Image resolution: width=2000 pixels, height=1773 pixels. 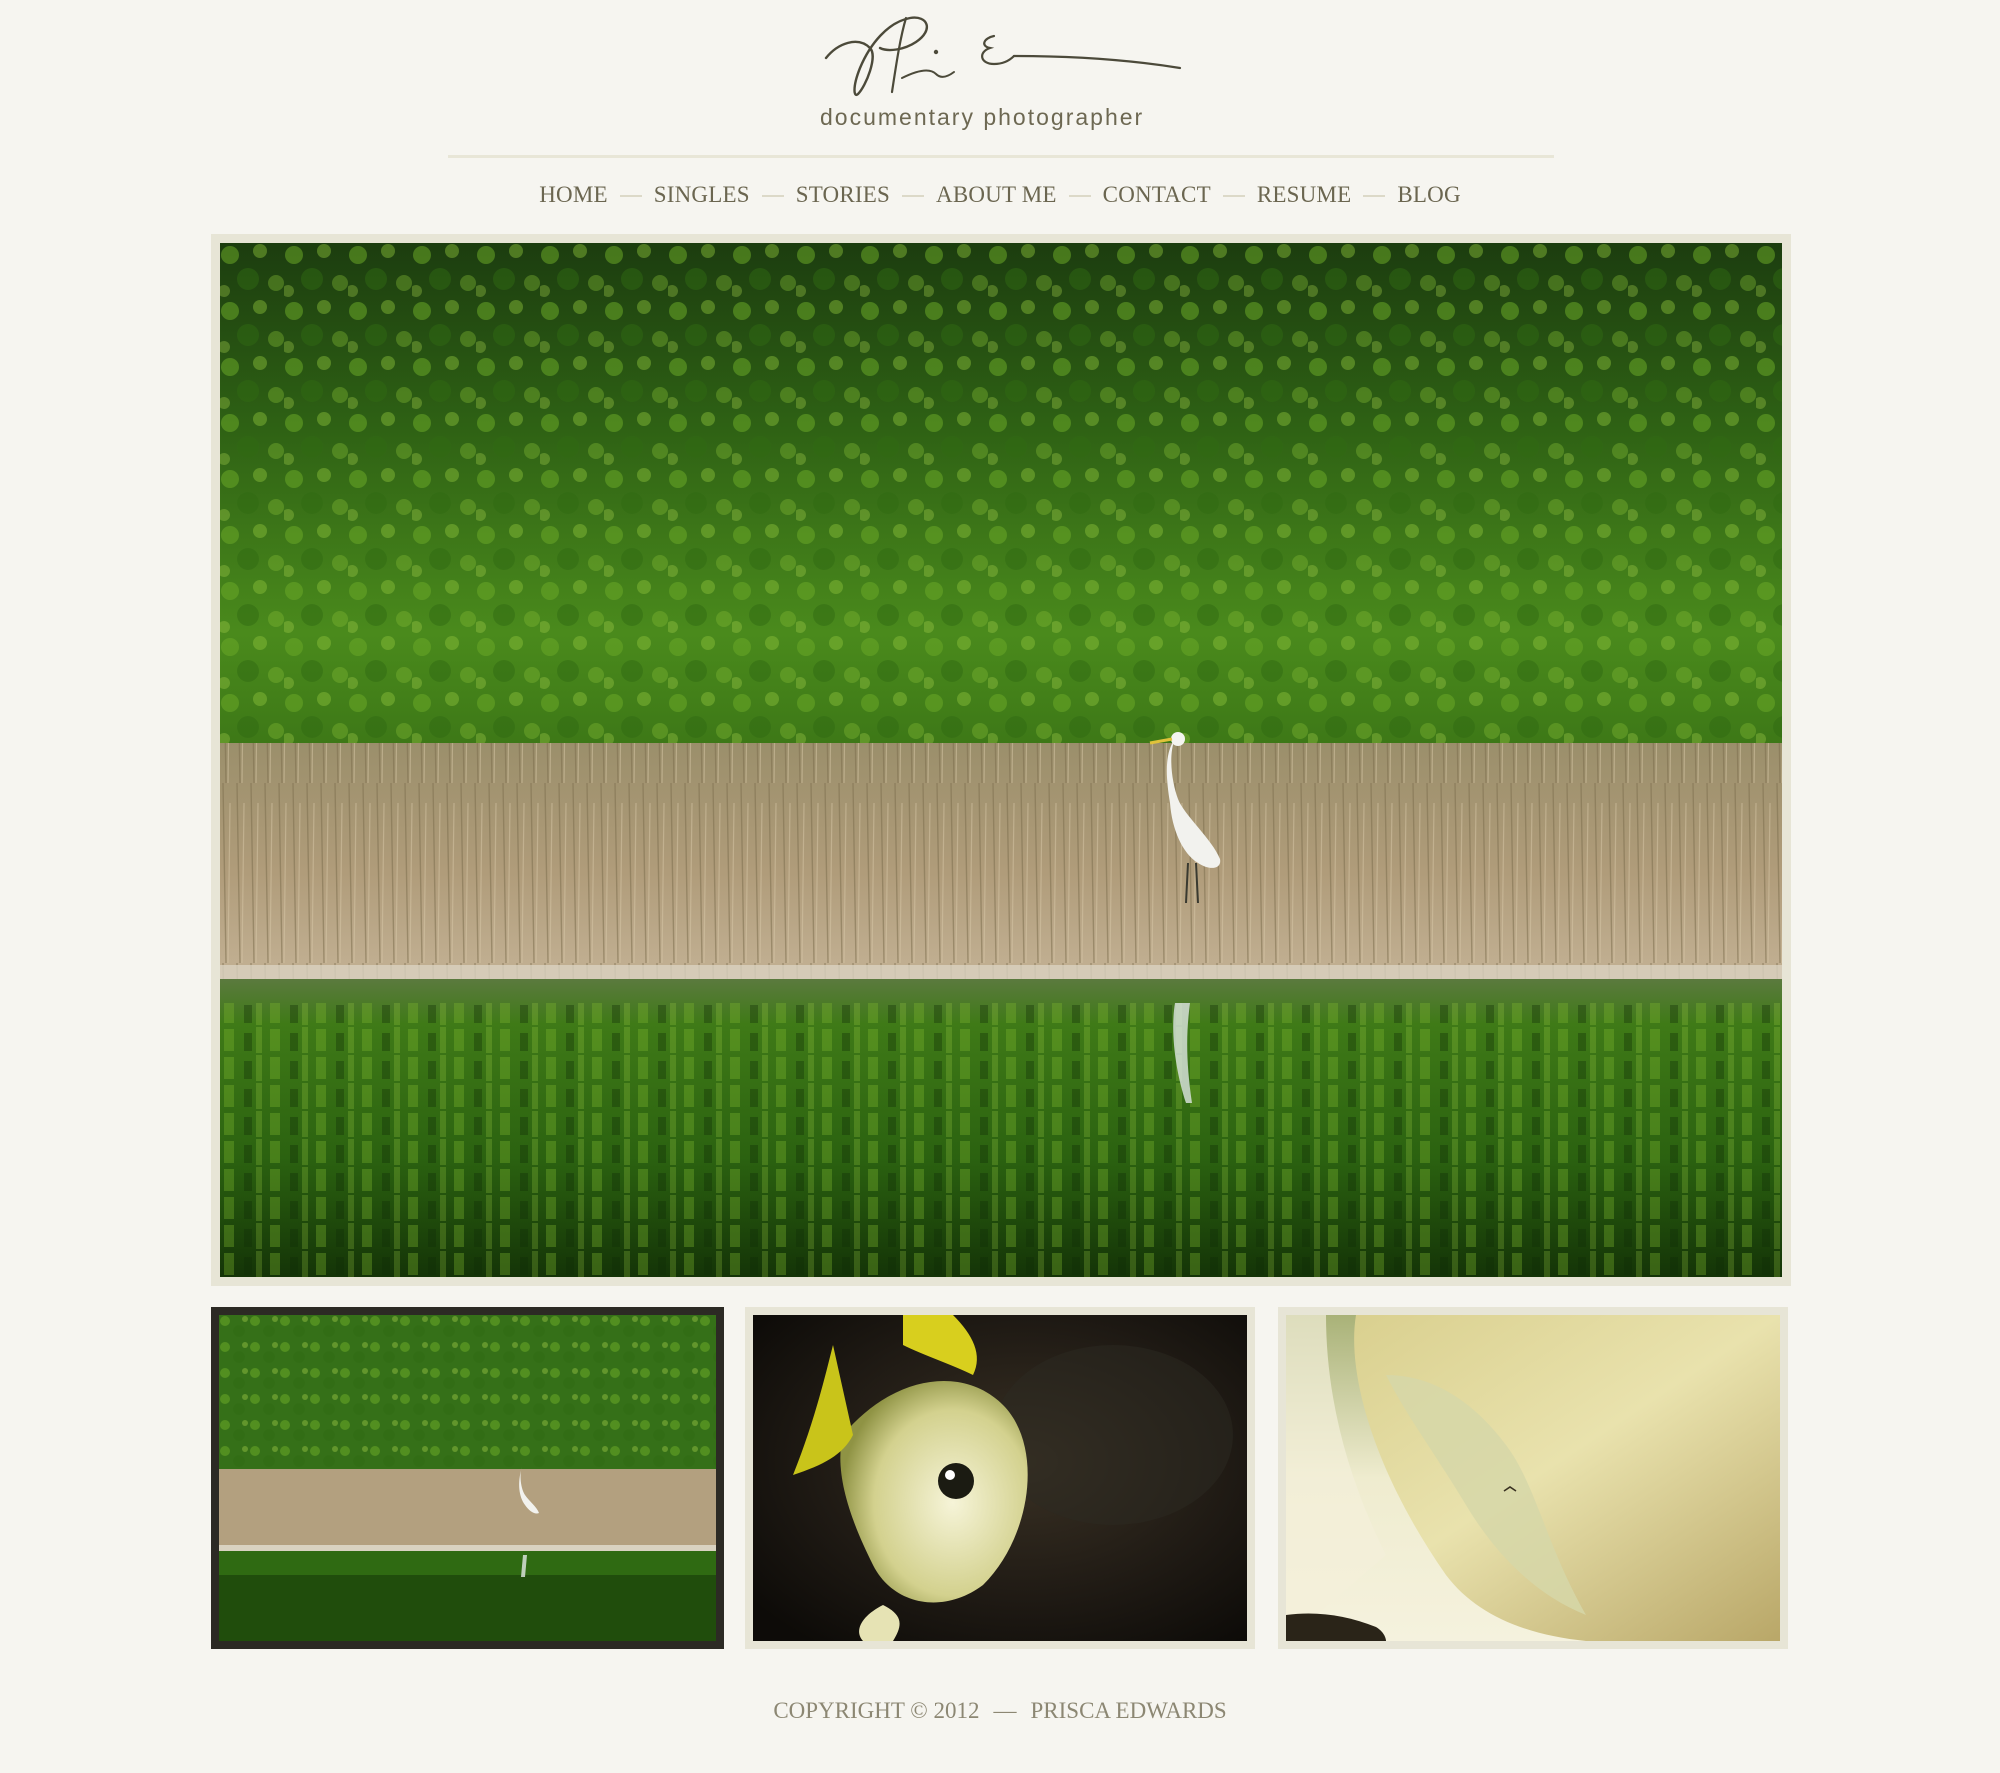 What do you see at coordinates (982, 117) in the screenshot?
I see `tagline: documentary photographer` at bounding box center [982, 117].